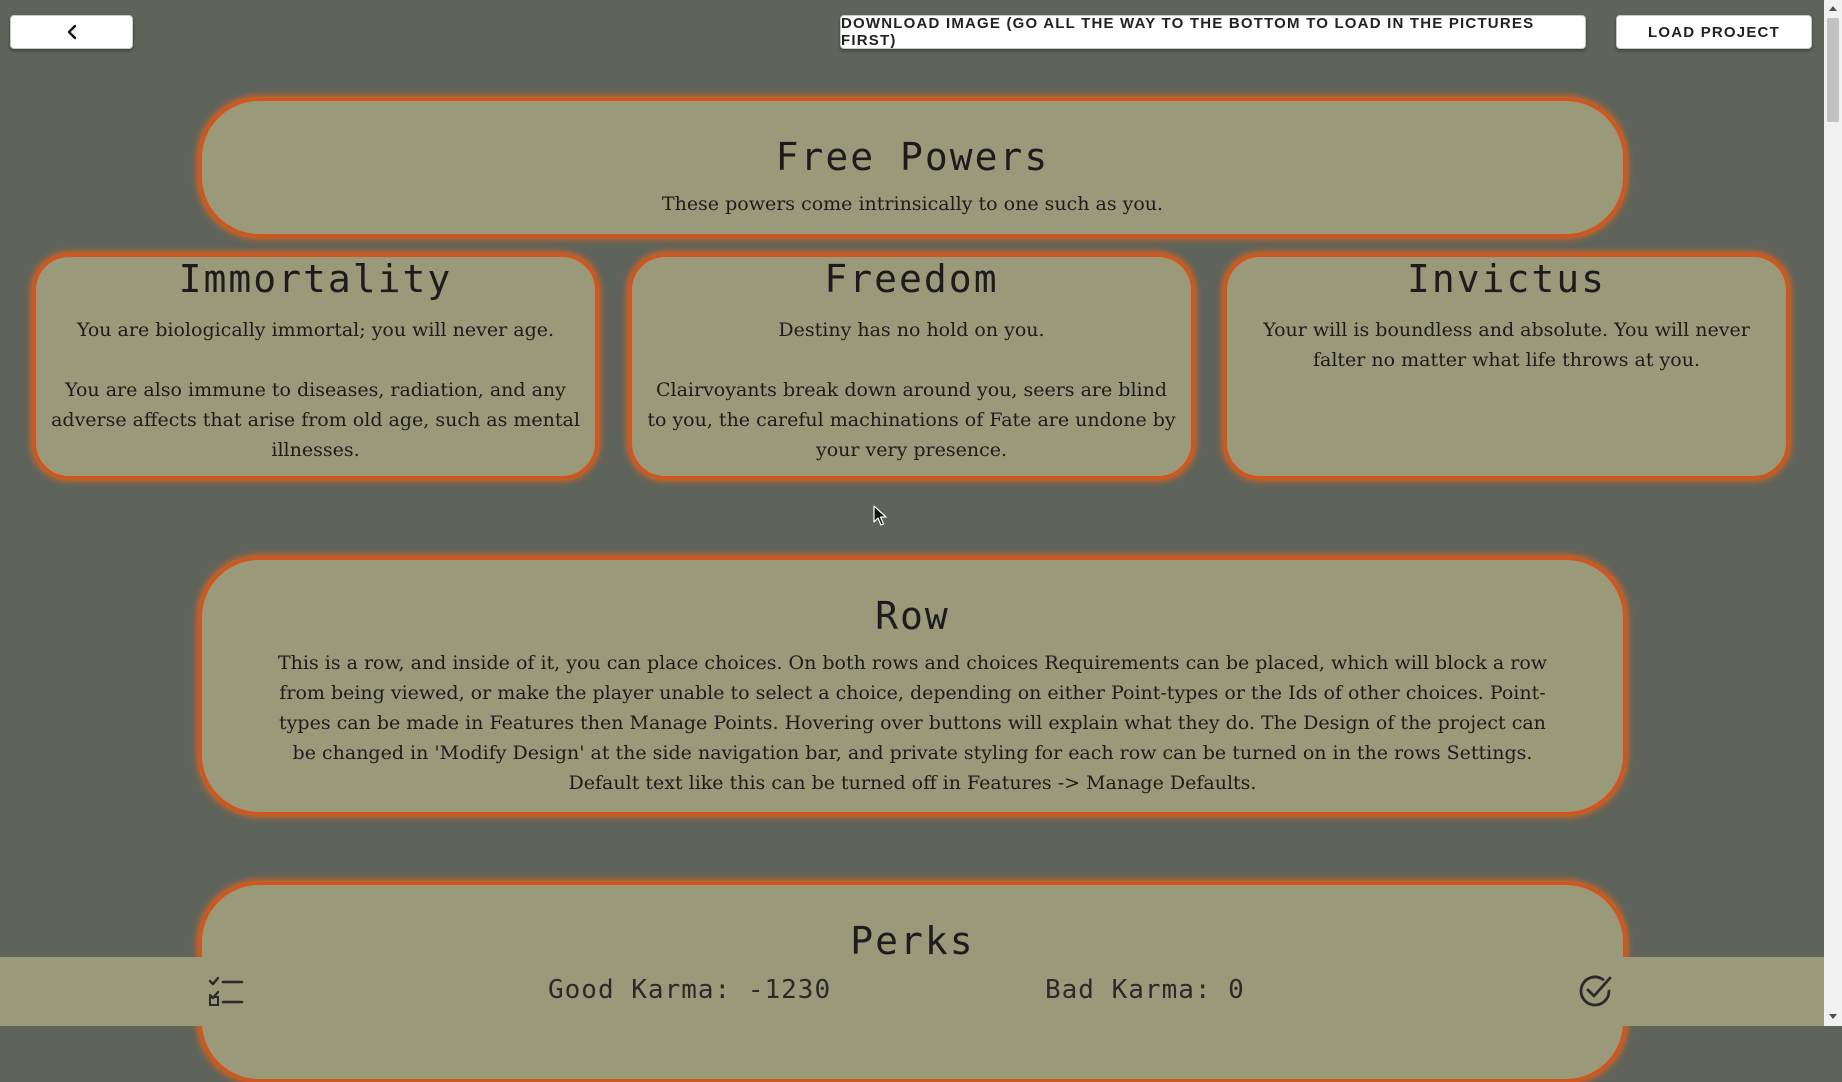 This screenshot has width=1842, height=1082. Describe the element at coordinates (1506, 279) in the screenshot. I see `choice-title: Invictus` at that location.